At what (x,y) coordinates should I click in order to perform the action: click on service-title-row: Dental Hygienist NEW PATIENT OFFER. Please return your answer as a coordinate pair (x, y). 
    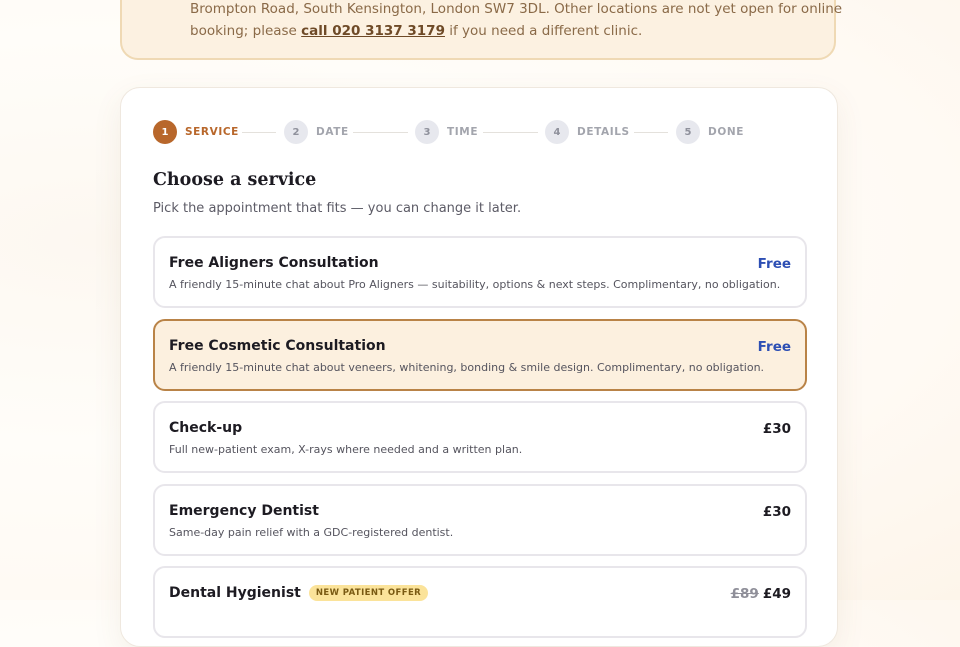
    Looking at the image, I should click on (299, 593).